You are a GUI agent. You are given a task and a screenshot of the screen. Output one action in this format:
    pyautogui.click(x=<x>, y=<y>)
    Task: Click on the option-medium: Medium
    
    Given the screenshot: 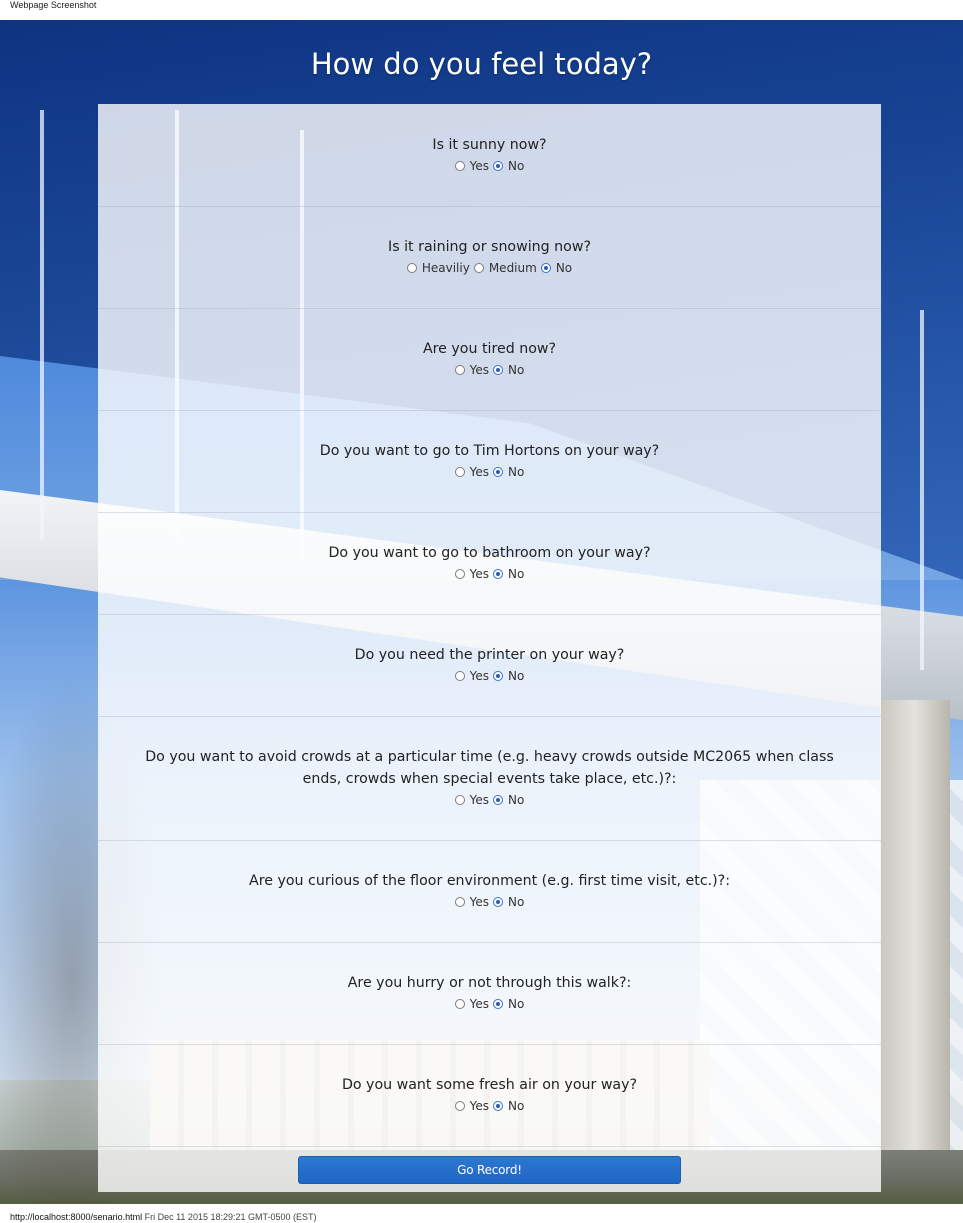 What is the action you would take?
    pyautogui.click(x=505, y=268)
    